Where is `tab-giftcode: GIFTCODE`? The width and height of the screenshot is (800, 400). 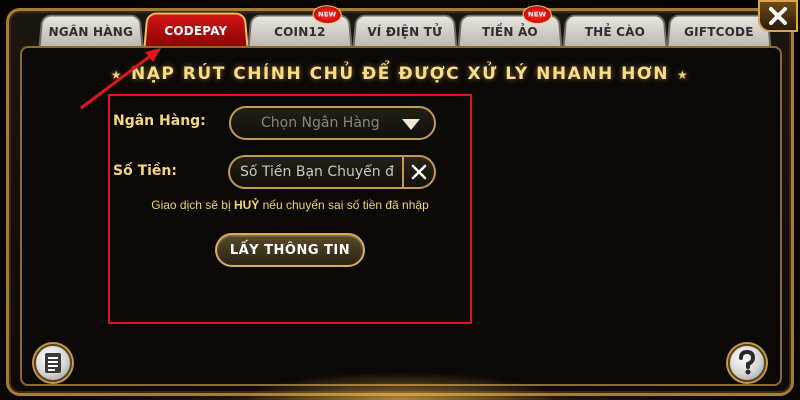 tab-giftcode: GIFTCODE is located at coordinates (719, 31).